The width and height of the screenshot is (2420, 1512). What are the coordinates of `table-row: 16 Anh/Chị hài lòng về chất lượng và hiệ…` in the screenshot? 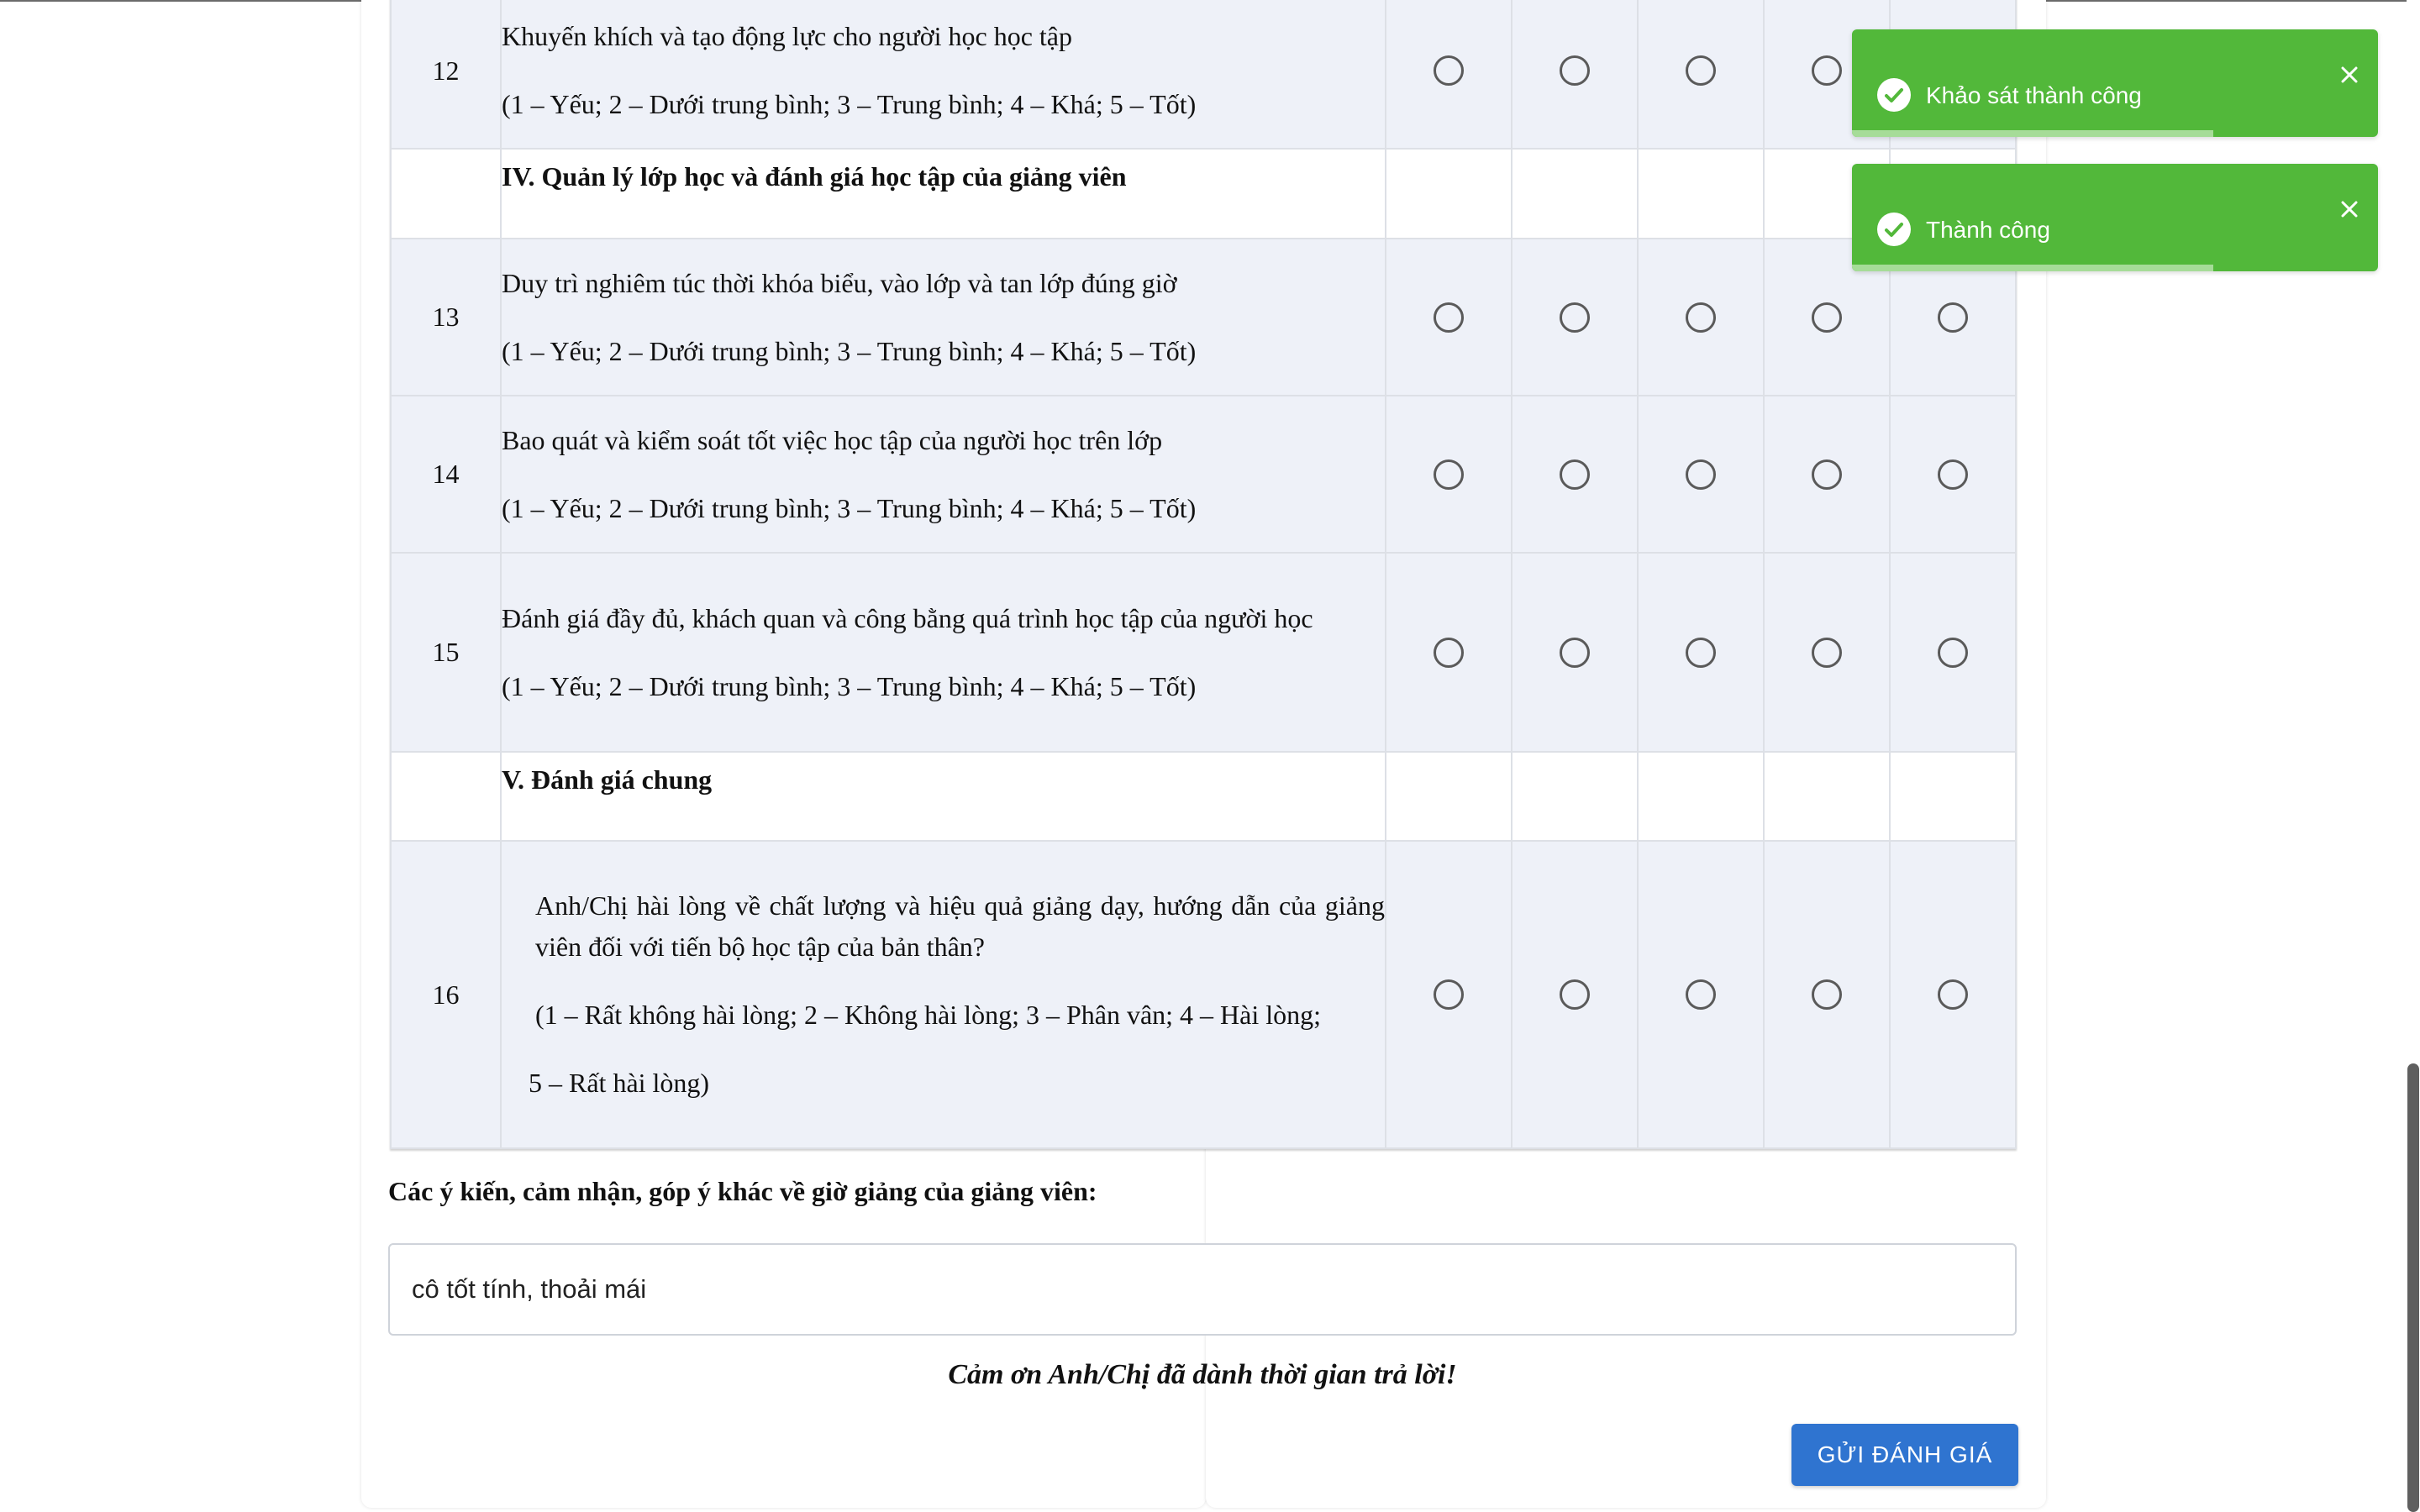 It's located at (1203, 994).